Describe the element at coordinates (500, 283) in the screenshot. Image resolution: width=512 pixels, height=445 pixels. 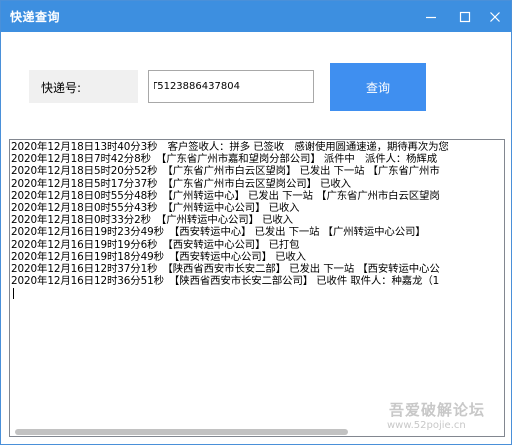
I see `vertical-scrollbar` at that location.